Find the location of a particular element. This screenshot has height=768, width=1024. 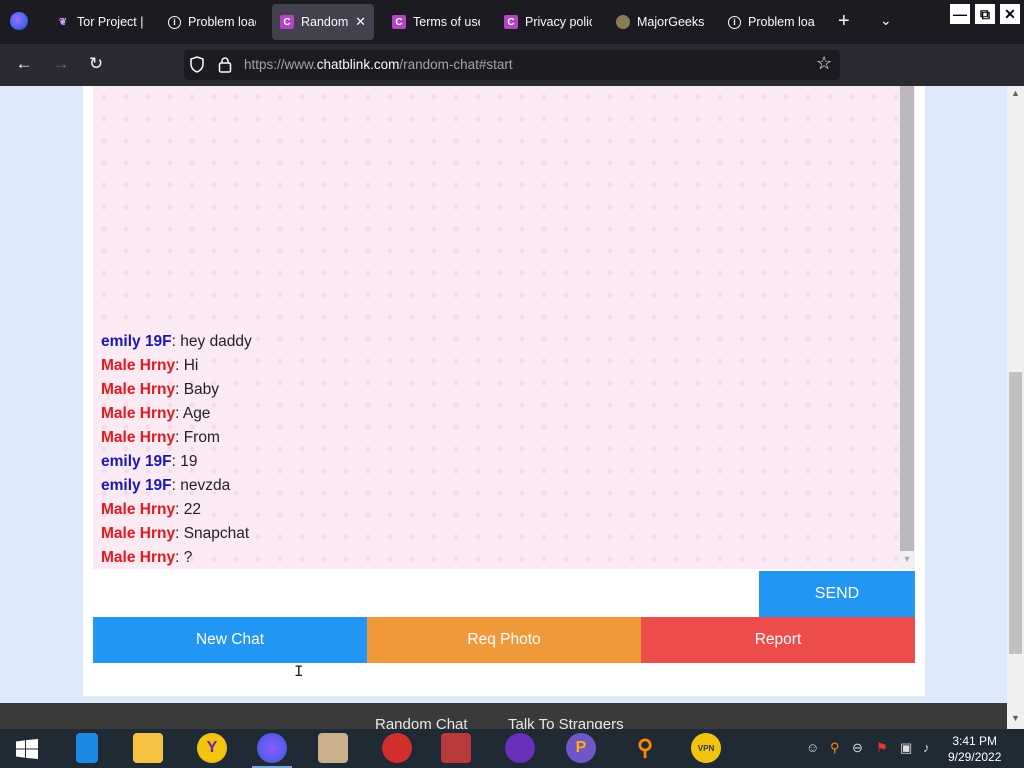

tab-label: Tor Project | is located at coordinates (110, 22).